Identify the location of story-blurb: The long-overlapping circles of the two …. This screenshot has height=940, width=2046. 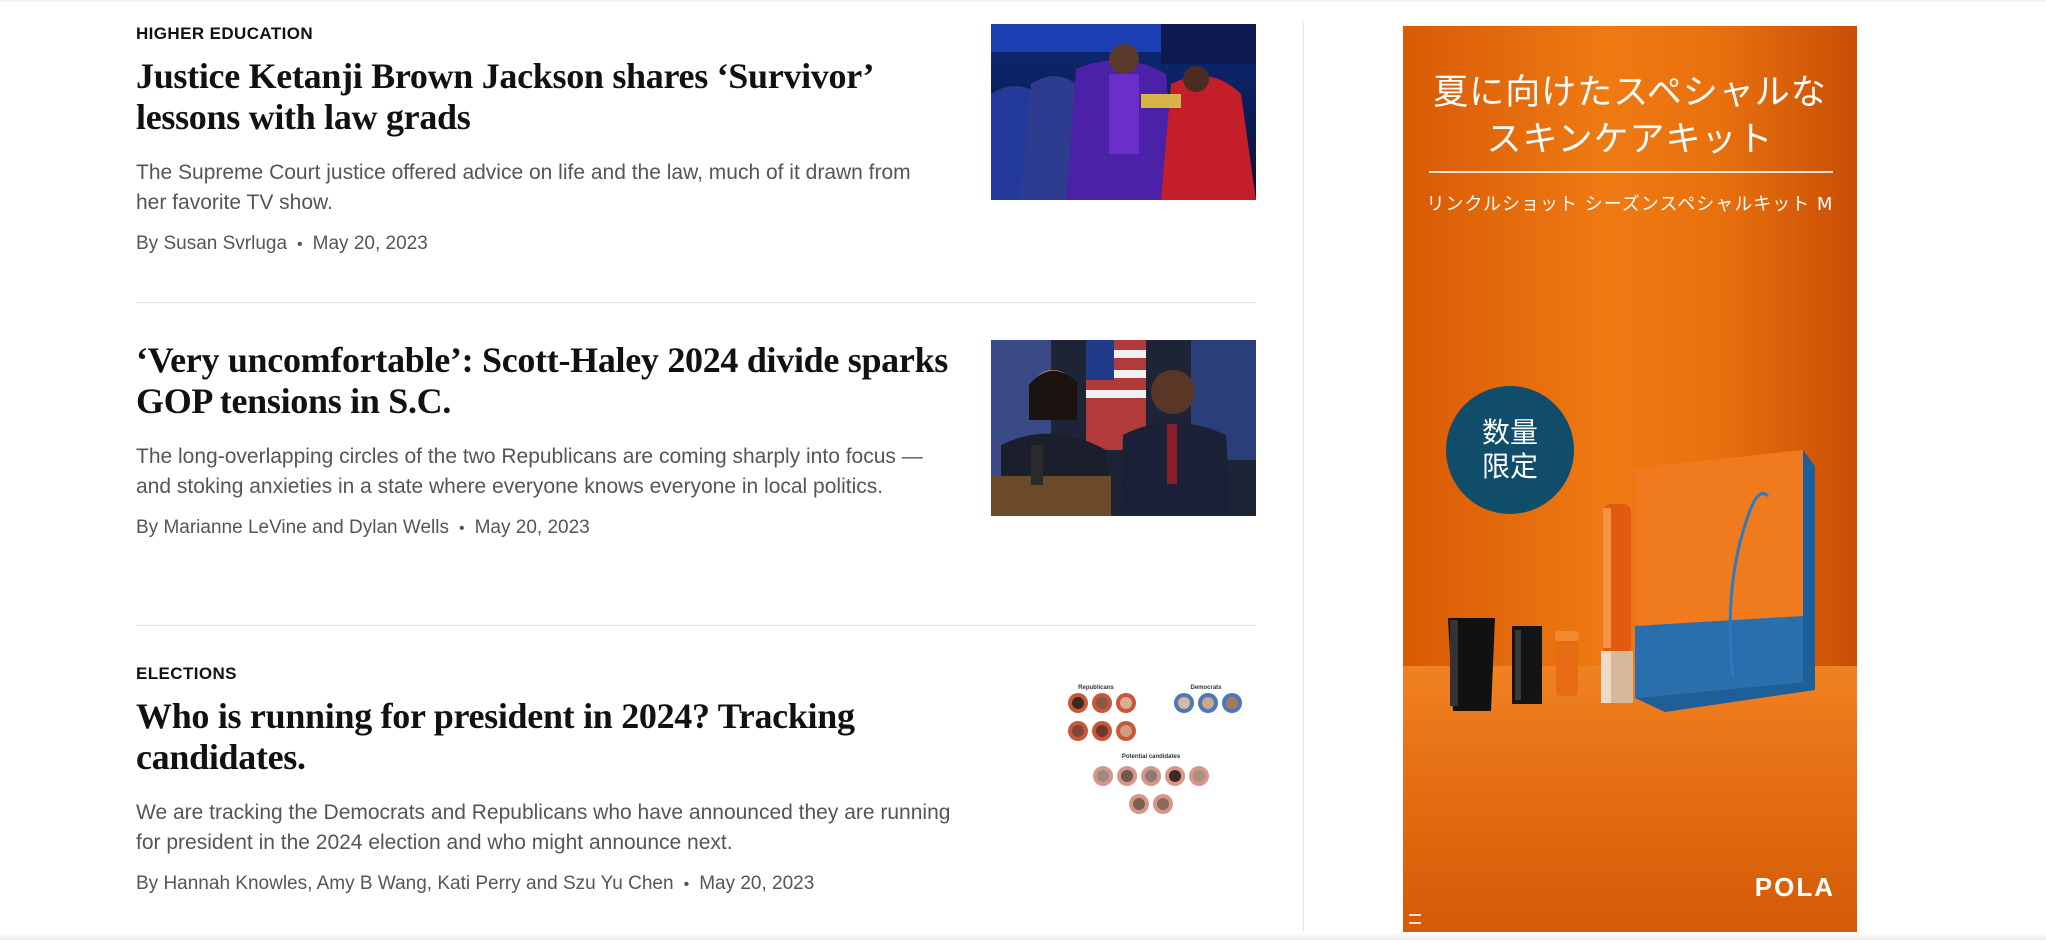
(529, 471).